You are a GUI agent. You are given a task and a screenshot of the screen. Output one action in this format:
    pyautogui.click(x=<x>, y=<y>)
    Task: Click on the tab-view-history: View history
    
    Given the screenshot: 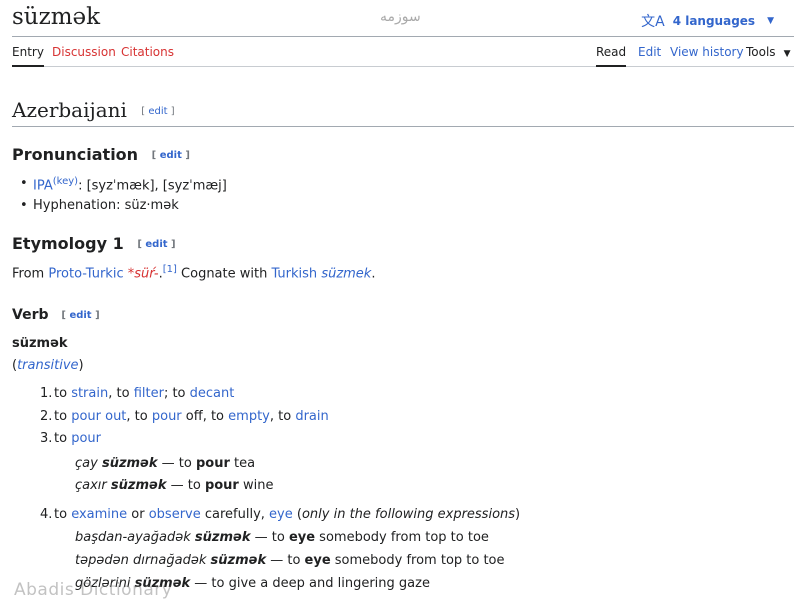 What is the action you would take?
    pyautogui.click(x=707, y=52)
    